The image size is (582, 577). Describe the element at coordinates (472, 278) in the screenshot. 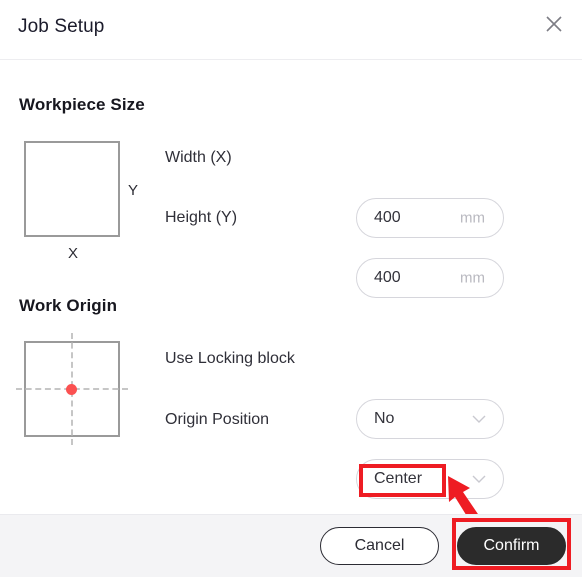

I see `height-unit: mm` at that location.